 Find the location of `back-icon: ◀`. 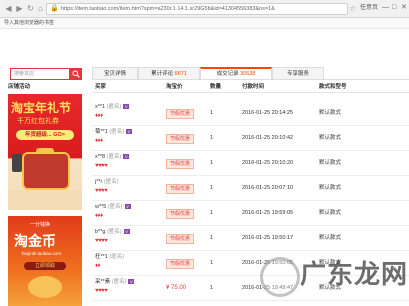

back-icon: ◀ is located at coordinates (8, 8).